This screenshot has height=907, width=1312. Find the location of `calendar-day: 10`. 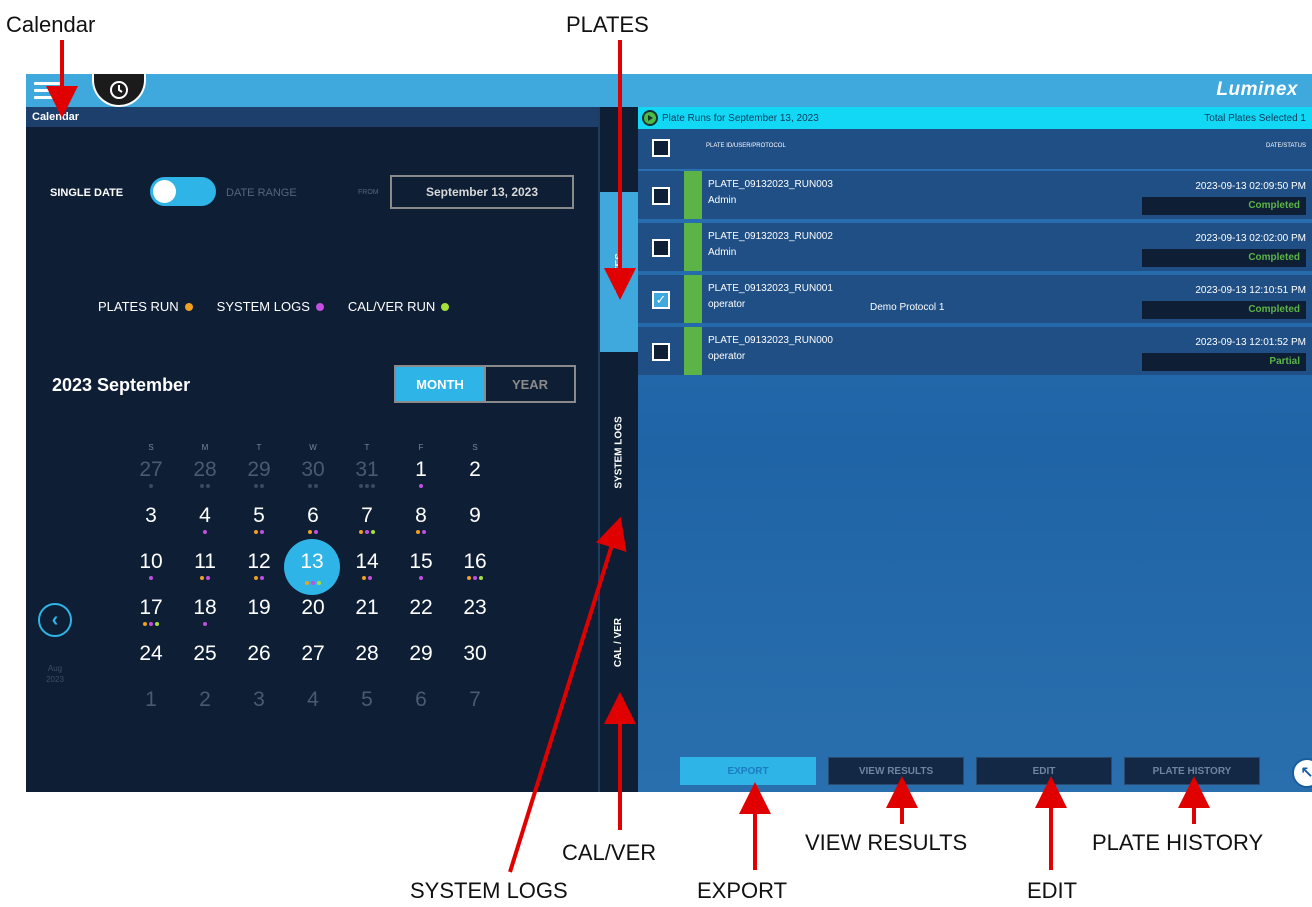

calendar-day: 10 is located at coordinates (151, 572).